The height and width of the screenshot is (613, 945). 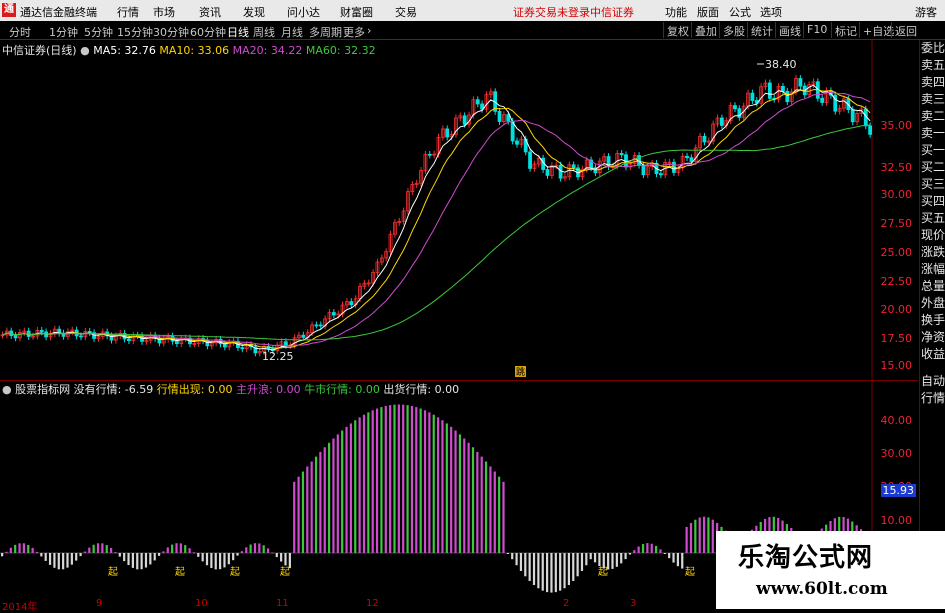 What do you see at coordinates (932, 48) in the screenshot?
I see `side-item: 委比` at bounding box center [932, 48].